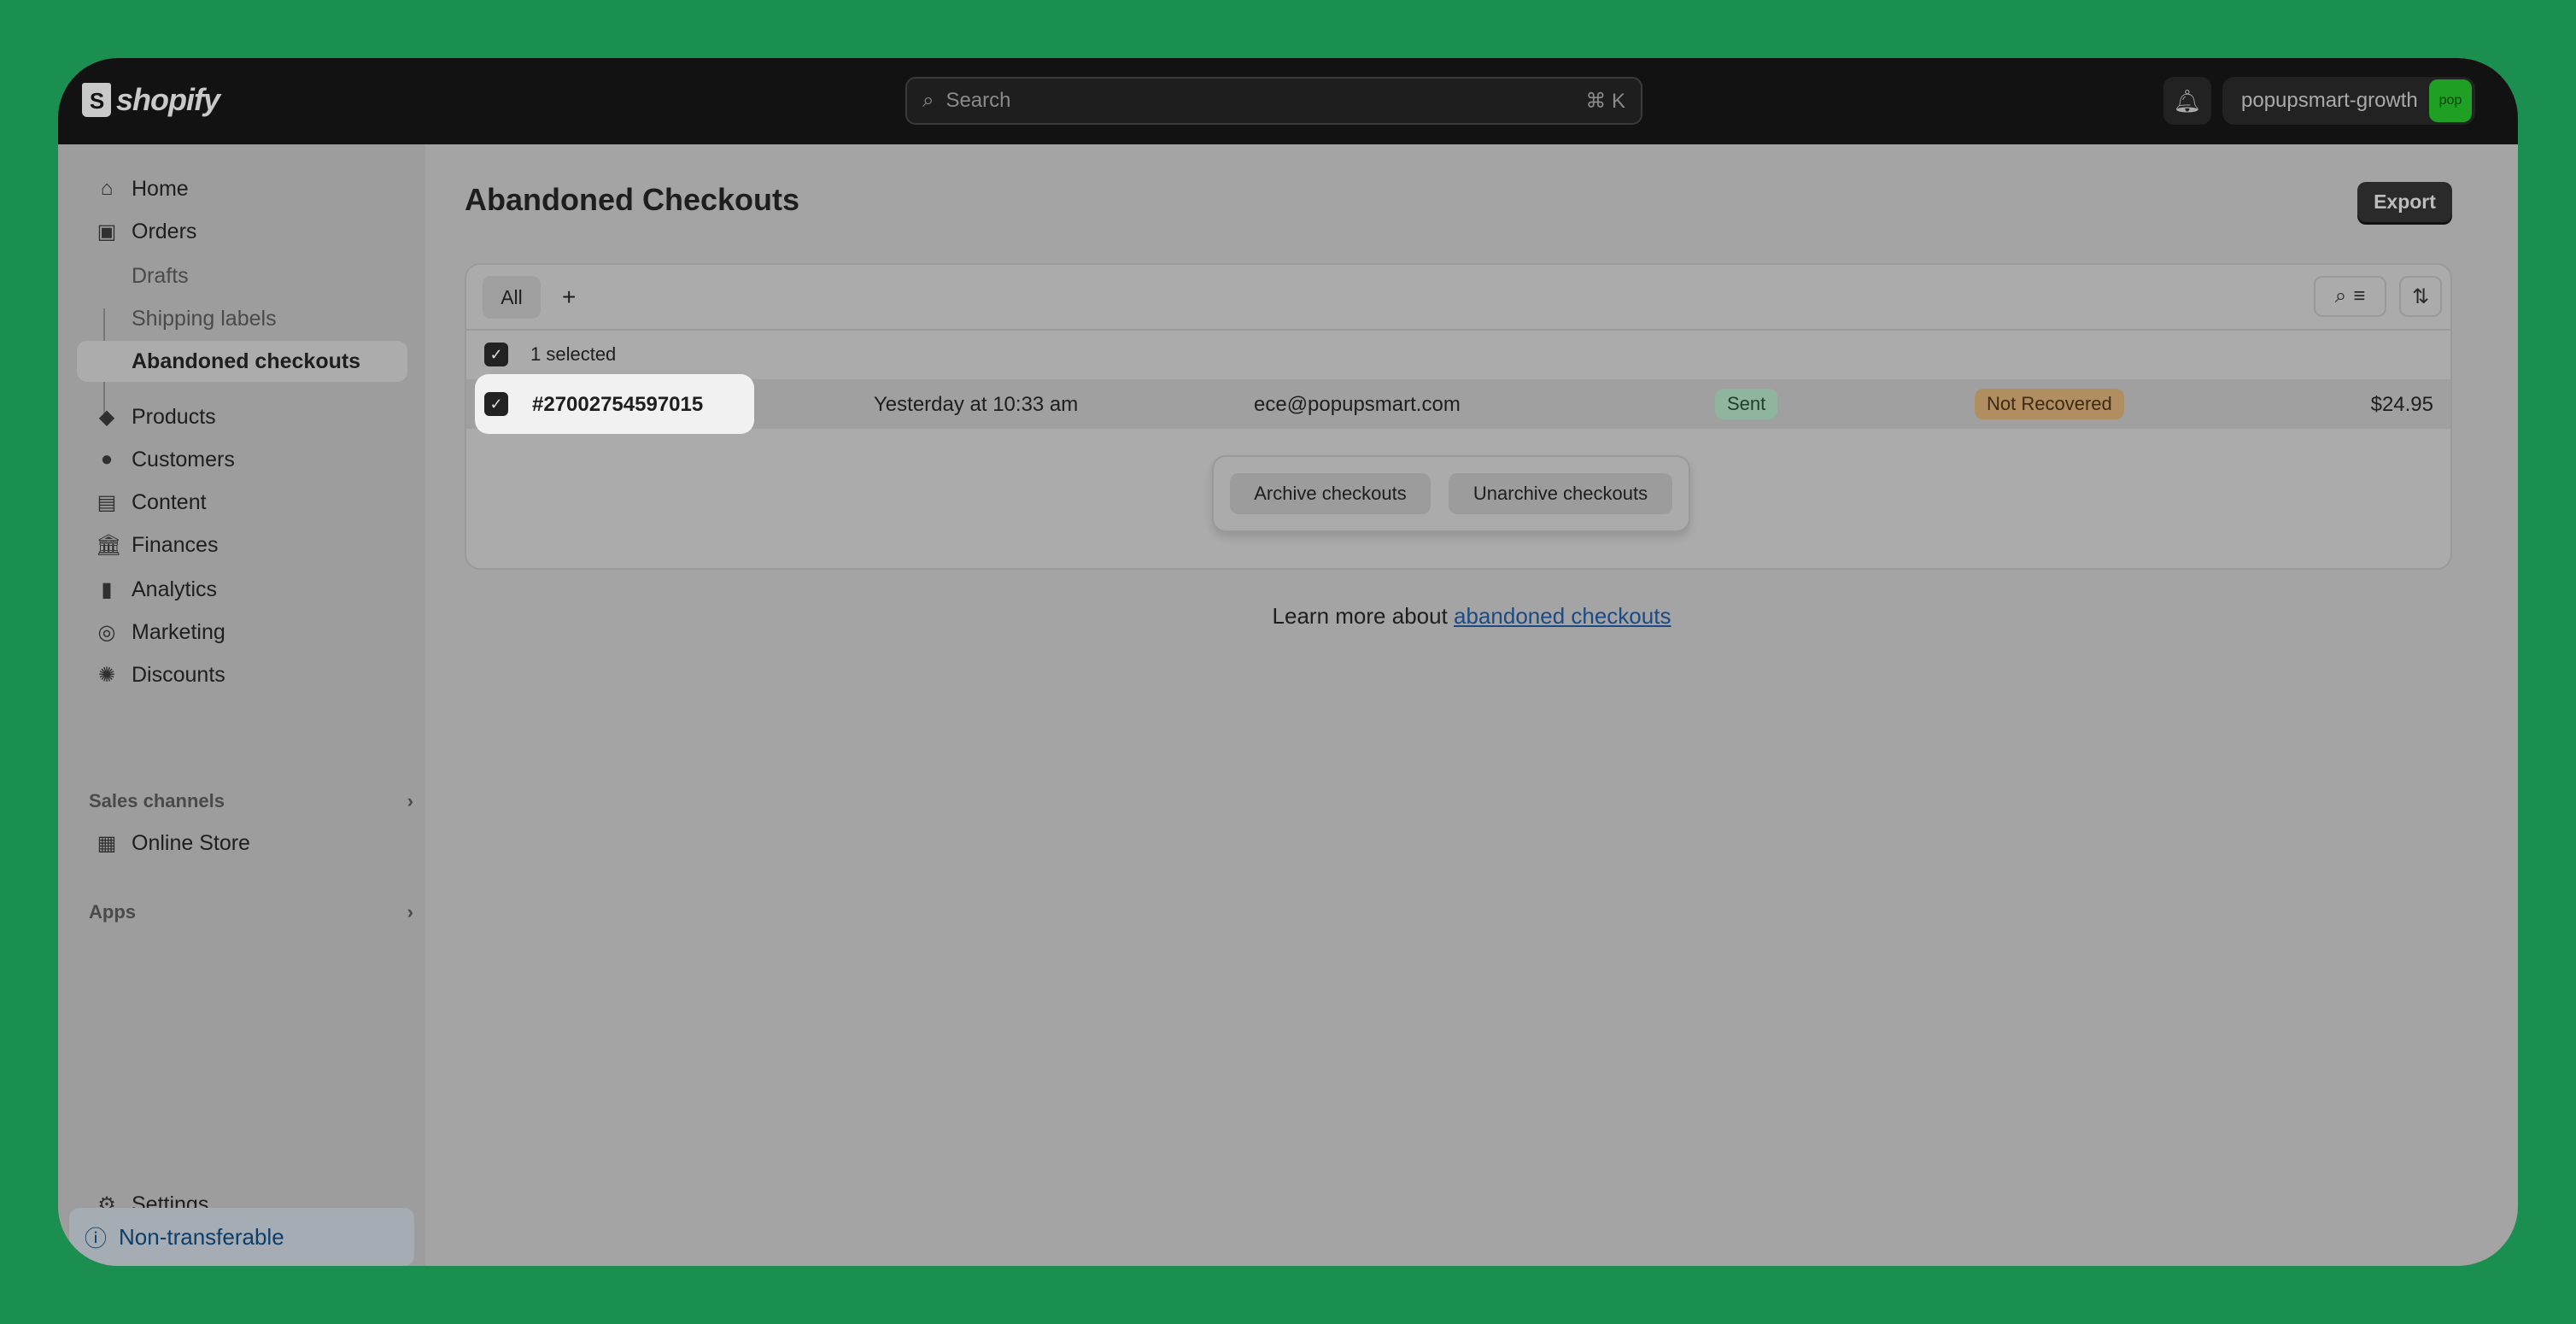 This screenshot has width=2576, height=1324. What do you see at coordinates (2401, 405) in the screenshot?
I see `checkout-total: $24.95` at bounding box center [2401, 405].